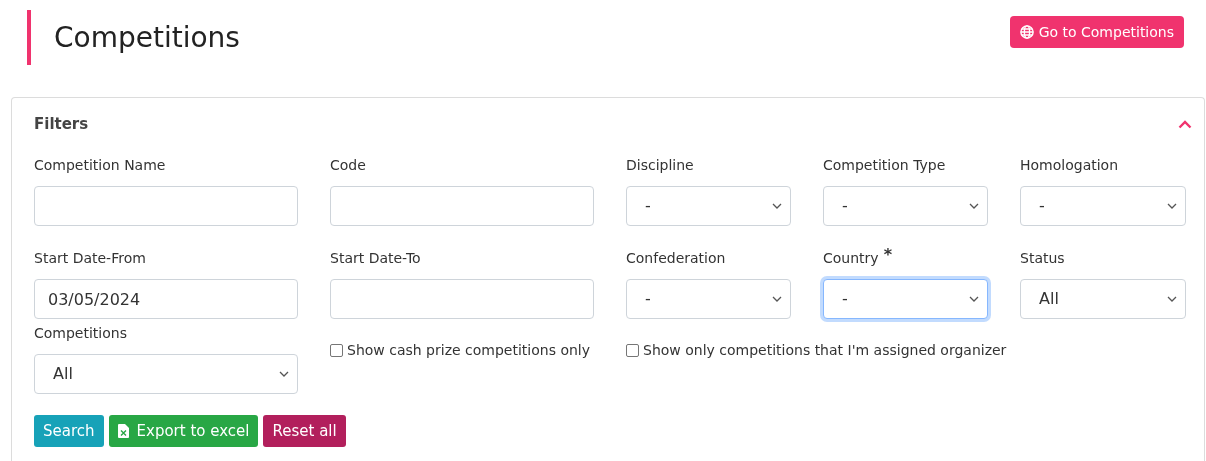 This screenshot has width=1206, height=461. Describe the element at coordinates (304, 431) in the screenshot. I see `reset-button: Reset all` at that location.